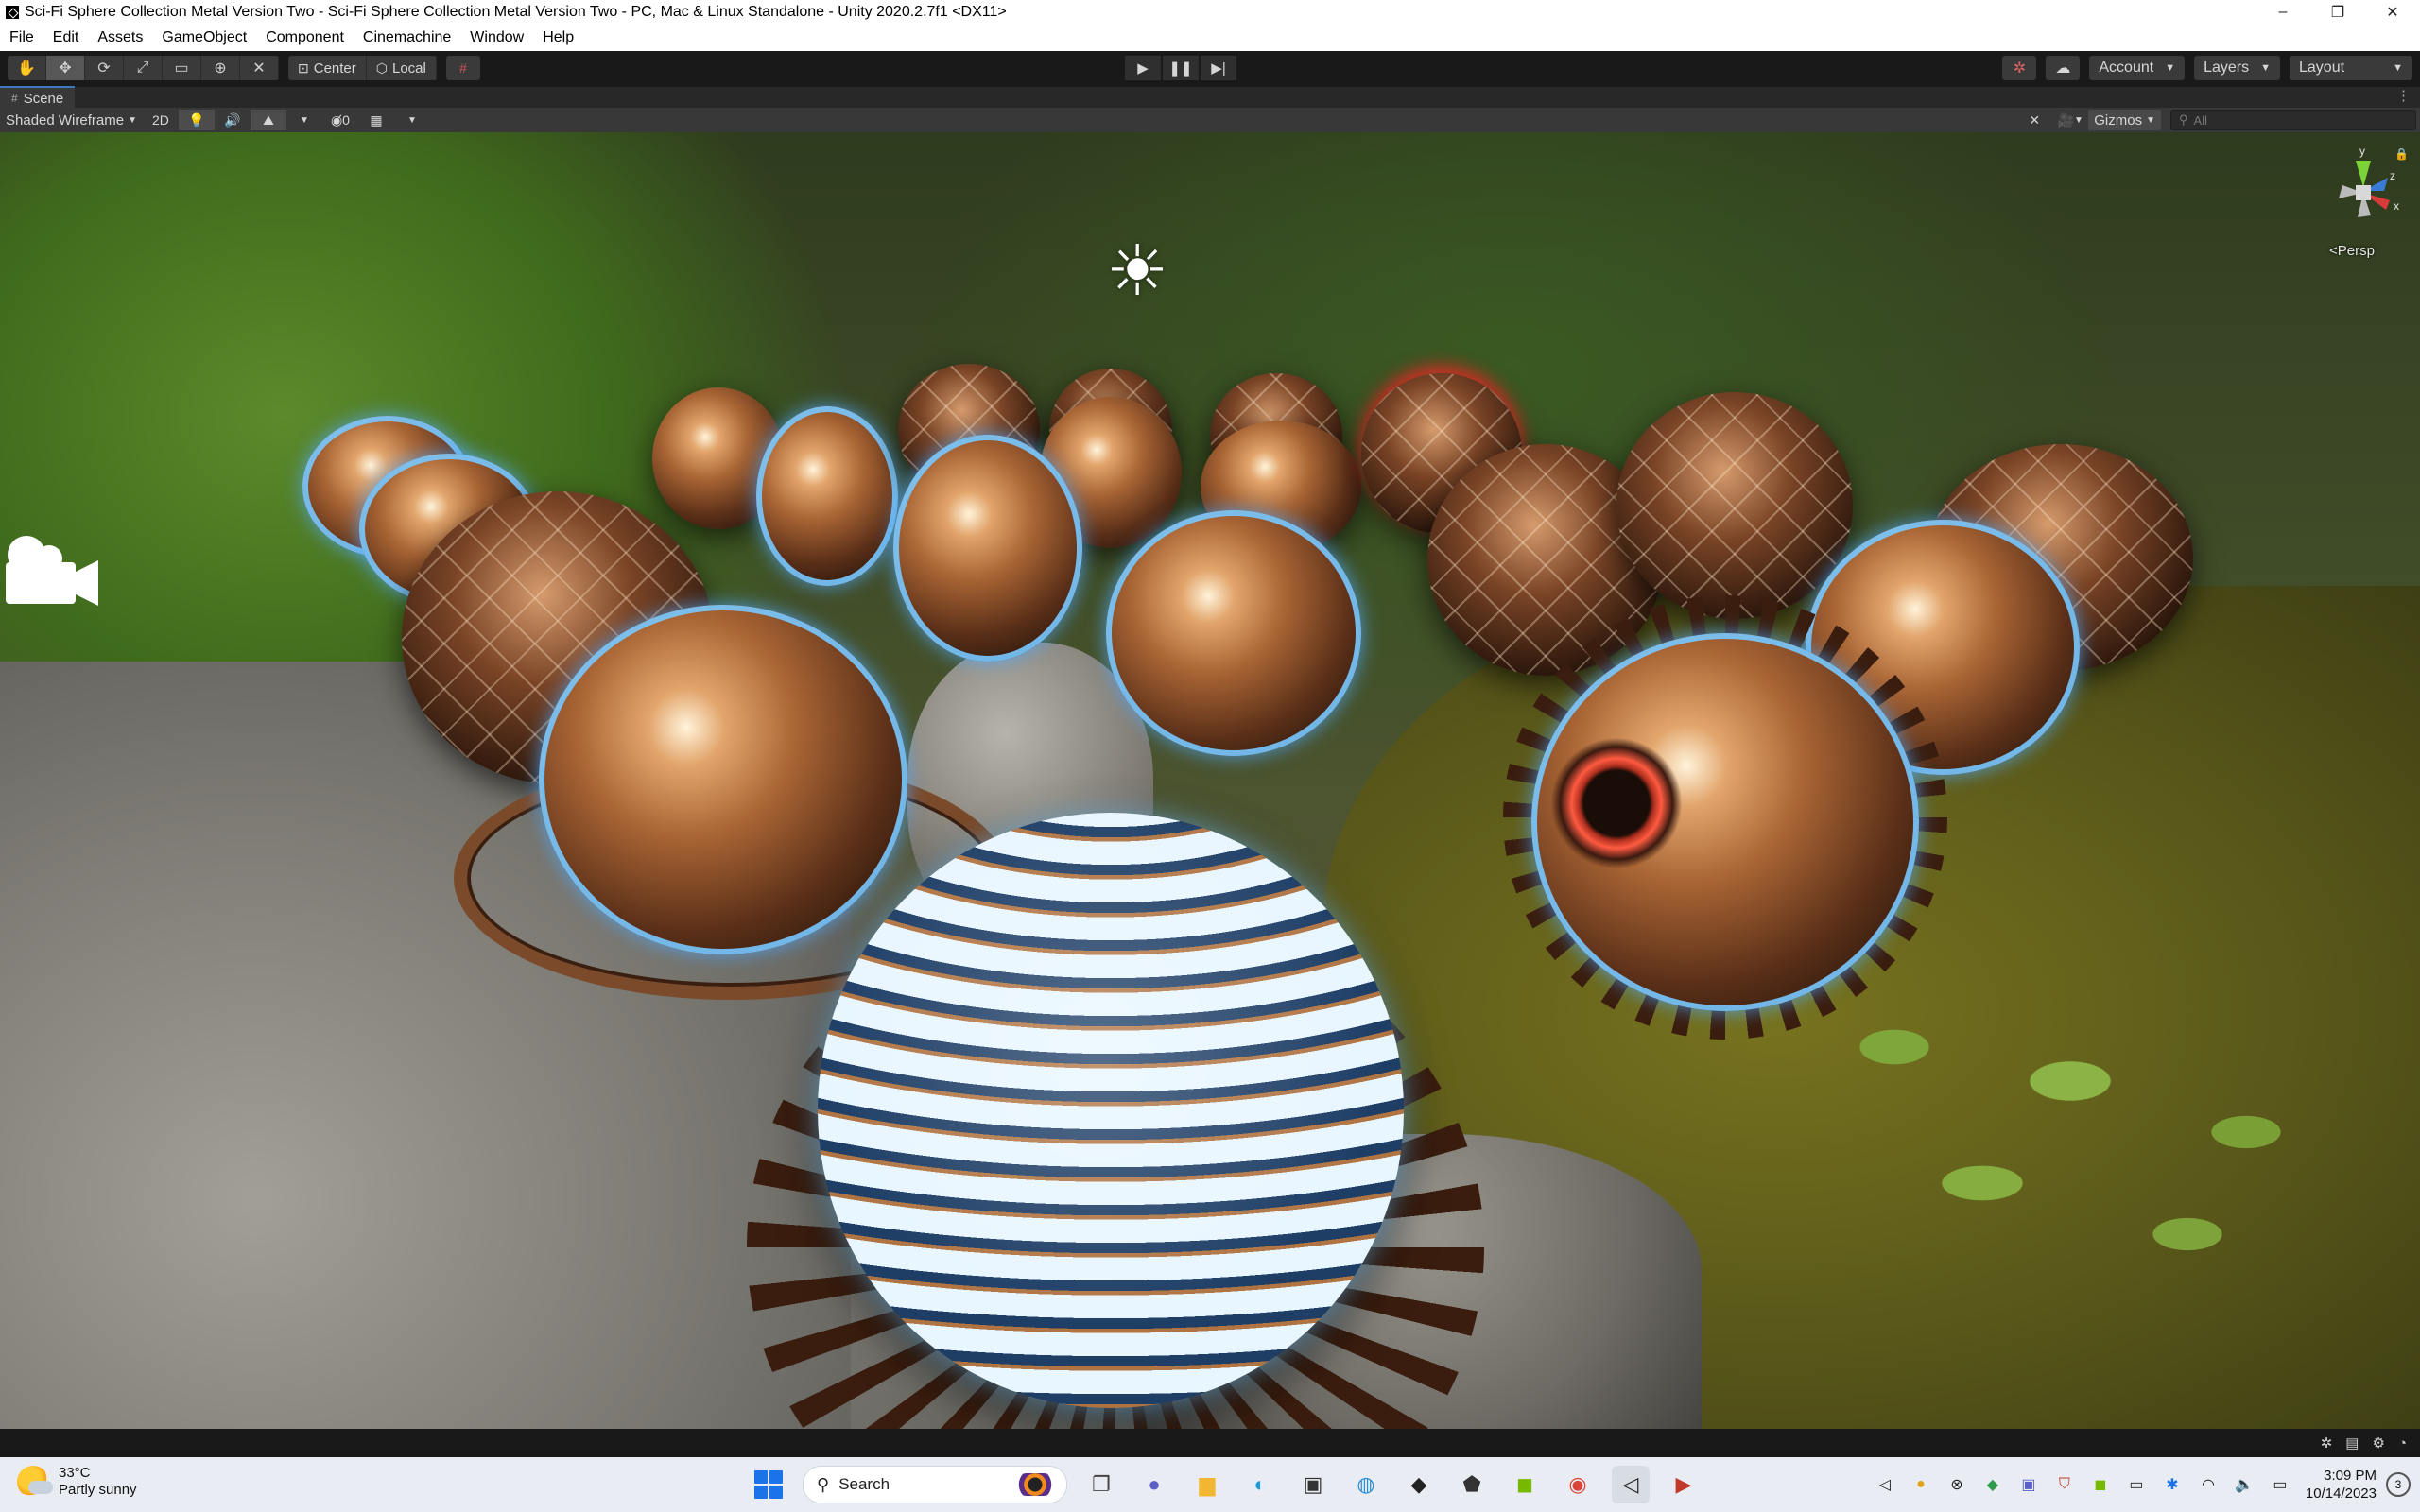 Image resolution: width=2420 pixels, height=1512 pixels. I want to click on start-button, so click(768, 1484).